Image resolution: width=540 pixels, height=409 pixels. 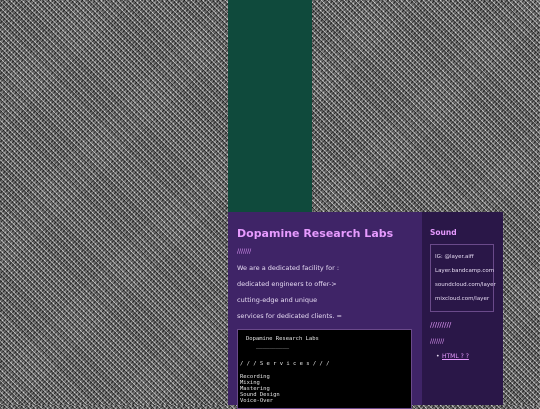 What do you see at coordinates (462, 299) in the screenshot?
I see `social-link-mixcloud: mixcloud.com/layer` at bounding box center [462, 299].